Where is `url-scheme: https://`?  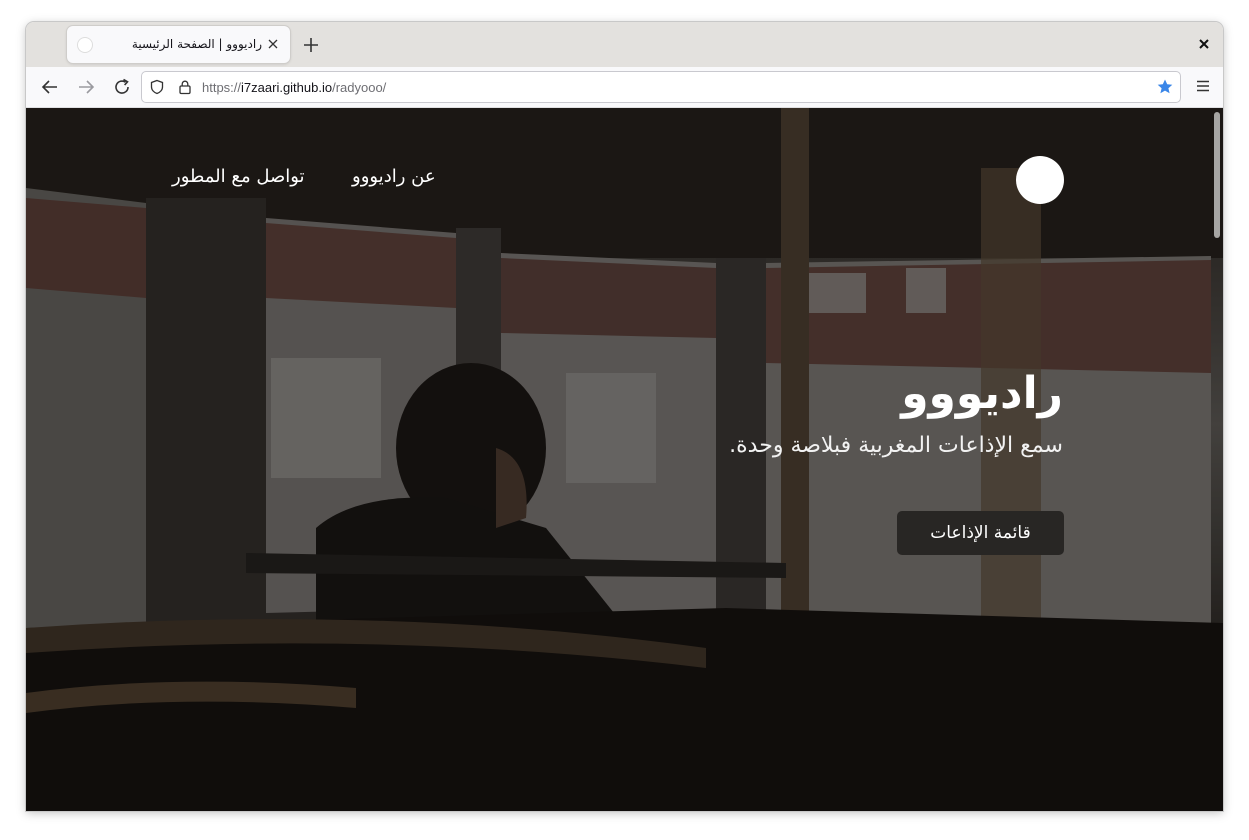 url-scheme: https:// is located at coordinates (222, 87).